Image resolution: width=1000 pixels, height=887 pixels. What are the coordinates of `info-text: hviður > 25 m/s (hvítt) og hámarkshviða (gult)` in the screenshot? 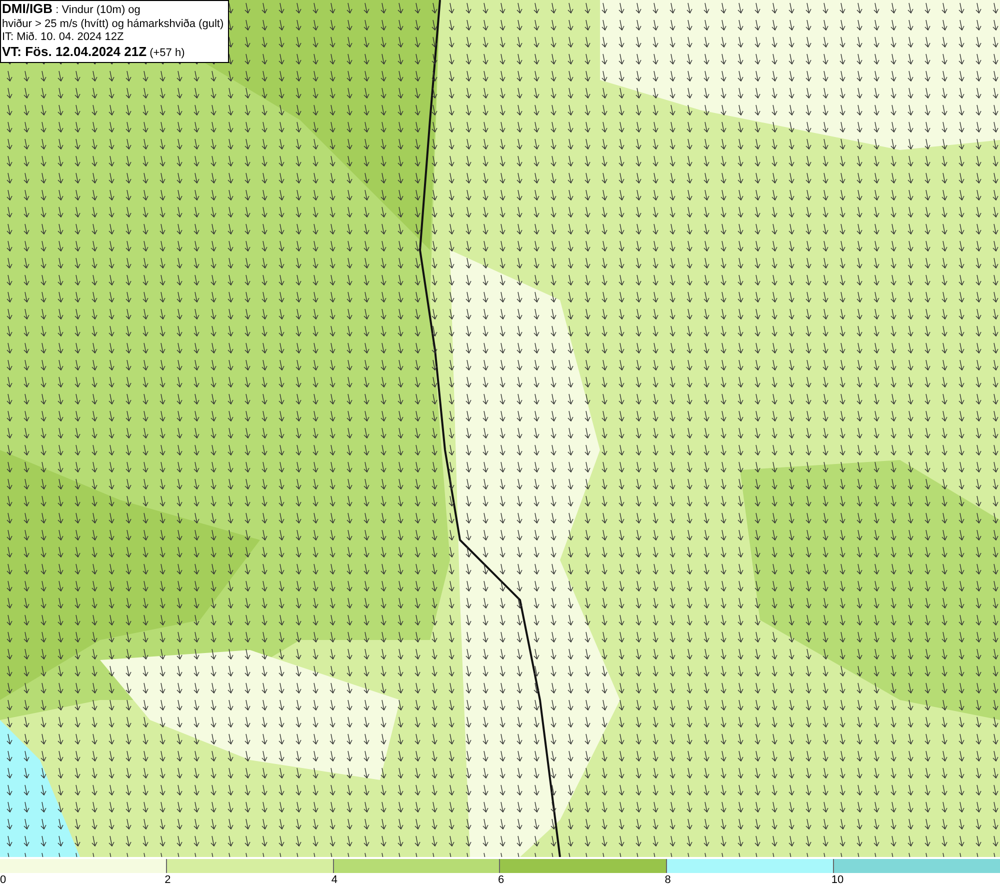 It's located at (113, 24).